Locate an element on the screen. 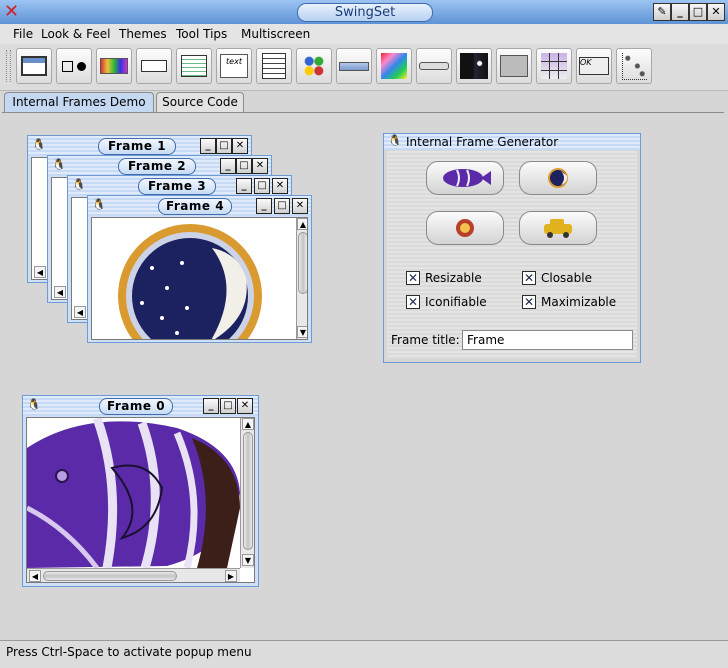  menu-tool-tips: Tool Tips is located at coordinates (201, 34).